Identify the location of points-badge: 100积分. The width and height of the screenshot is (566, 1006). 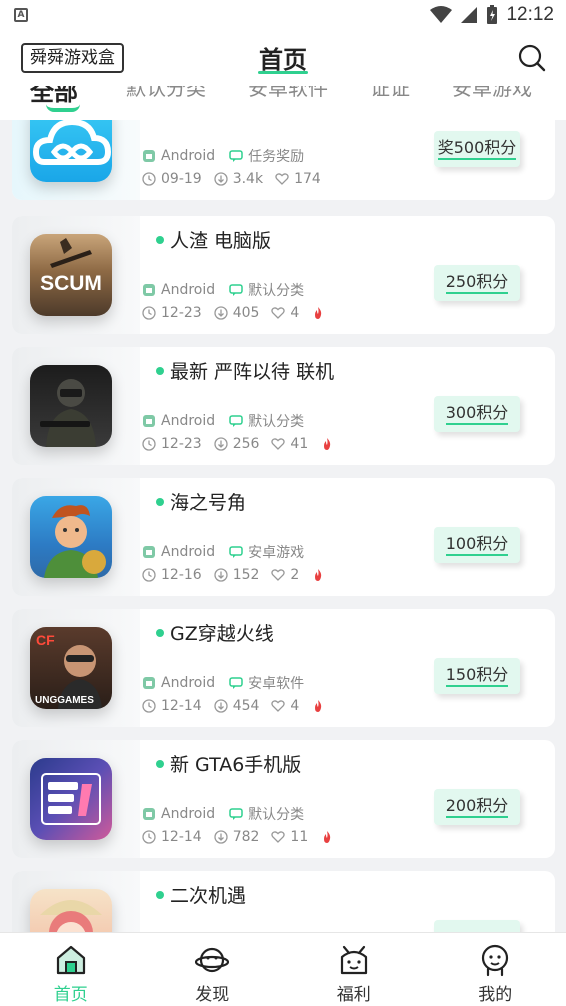
(477, 545).